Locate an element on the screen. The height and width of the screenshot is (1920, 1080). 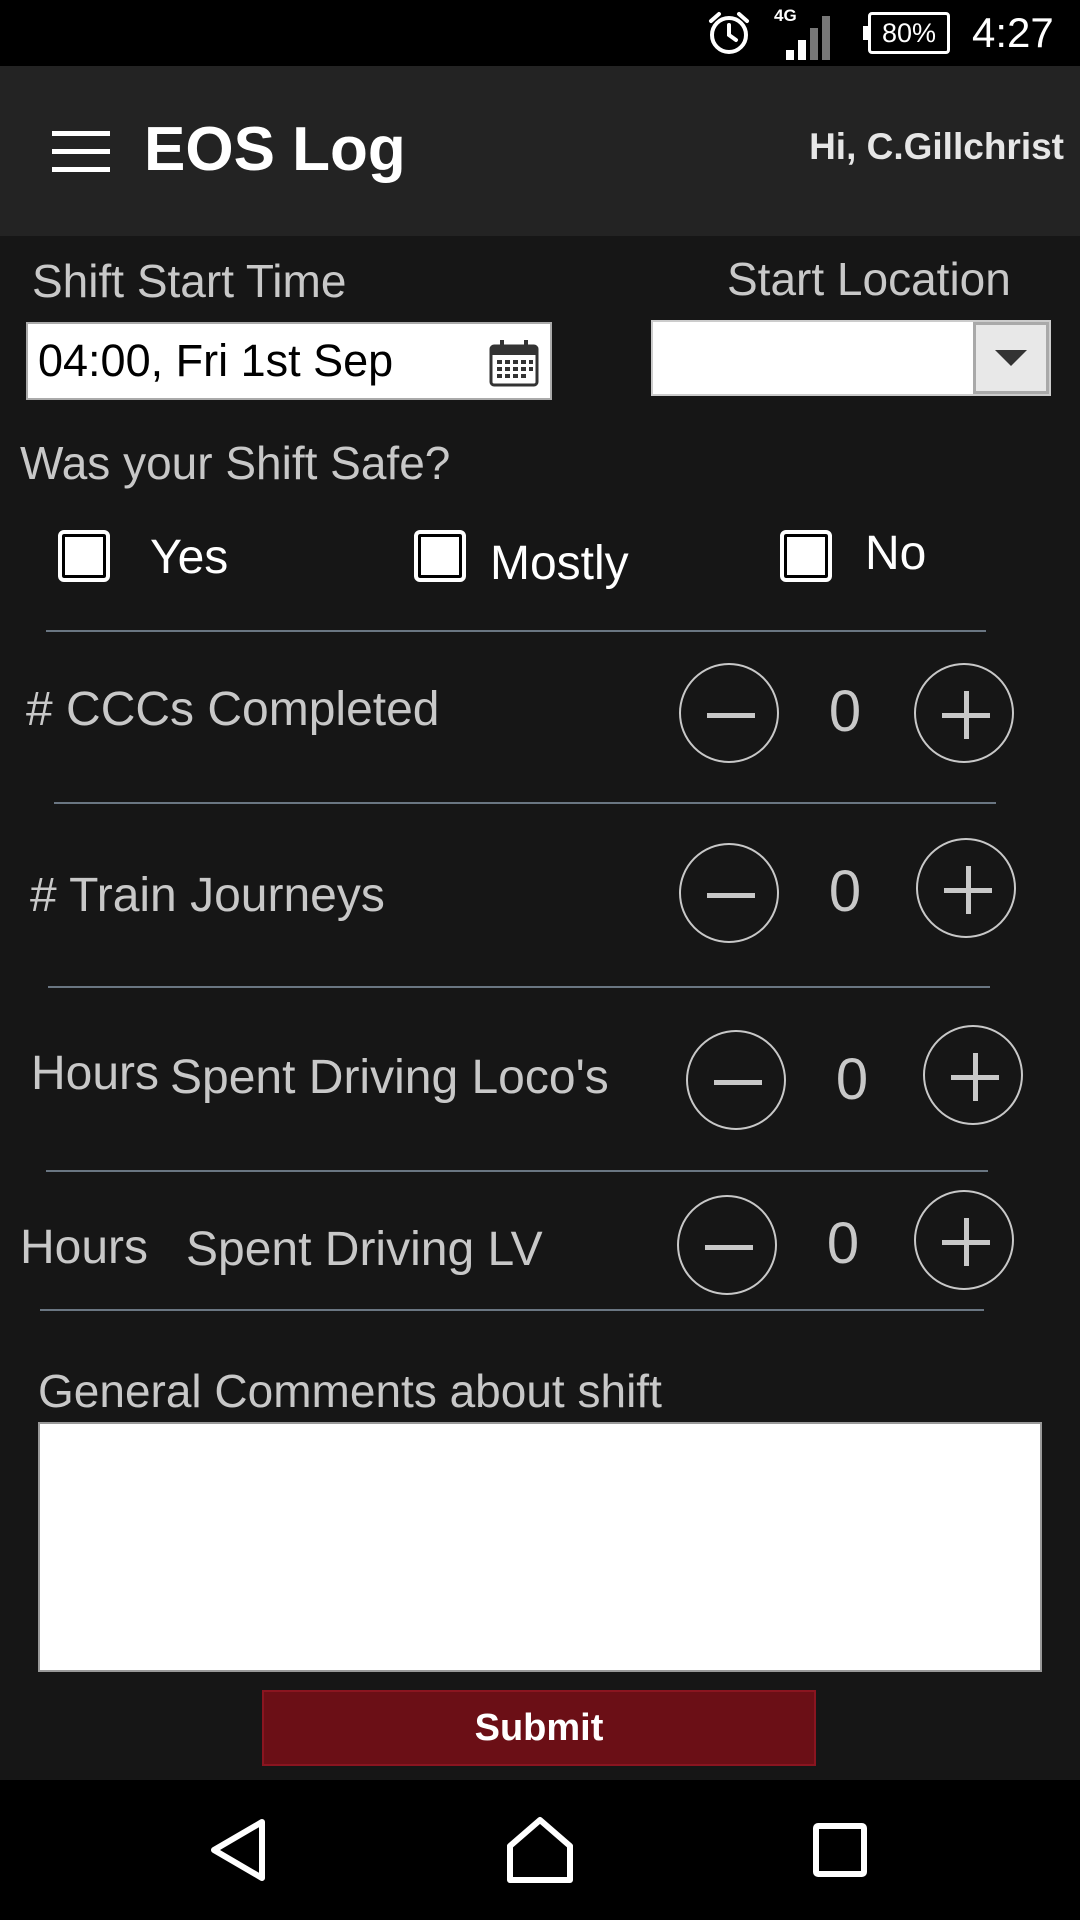
signal-icon: 4G is located at coordinates (802, 33).